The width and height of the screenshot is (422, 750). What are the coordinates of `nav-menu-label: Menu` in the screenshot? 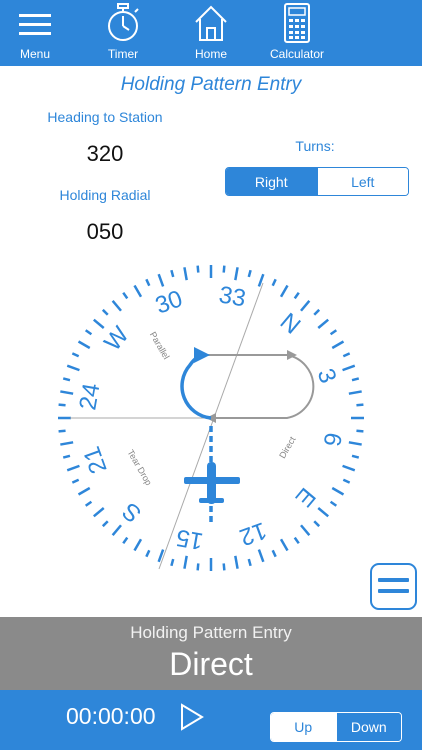 It's located at (35, 54).